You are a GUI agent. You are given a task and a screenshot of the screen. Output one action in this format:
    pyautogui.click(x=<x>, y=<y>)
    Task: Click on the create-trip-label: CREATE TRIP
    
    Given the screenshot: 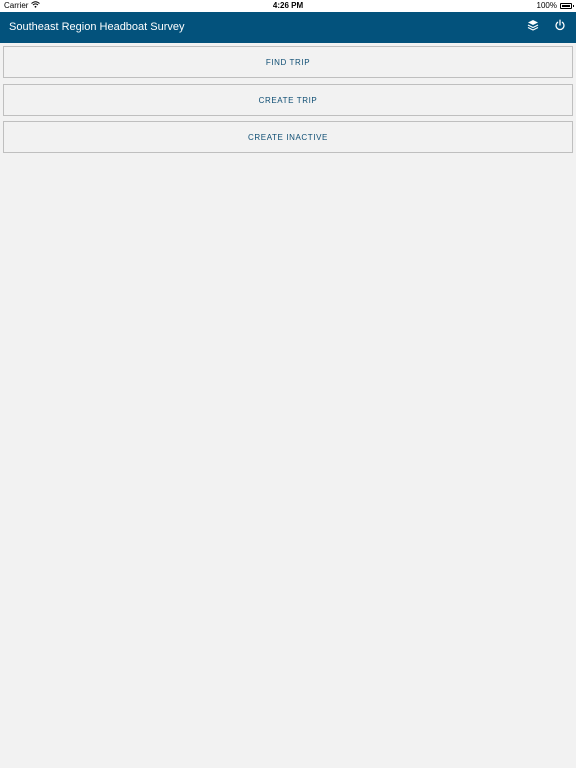 What is the action you would take?
    pyautogui.click(x=288, y=100)
    